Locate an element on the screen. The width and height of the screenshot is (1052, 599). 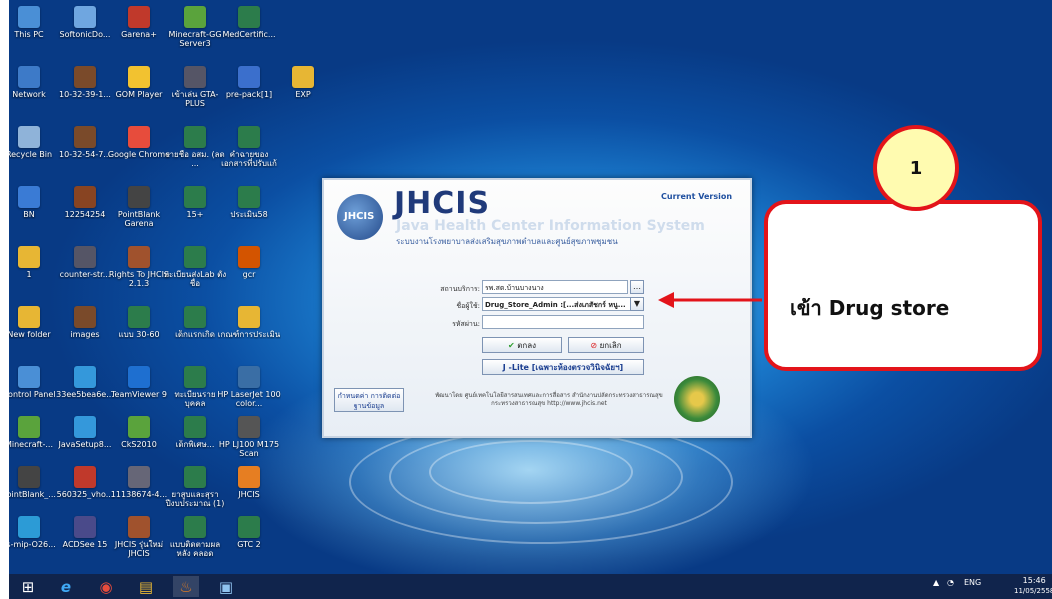
desktop-icon: Garena+ is located at coordinates (139, 22).